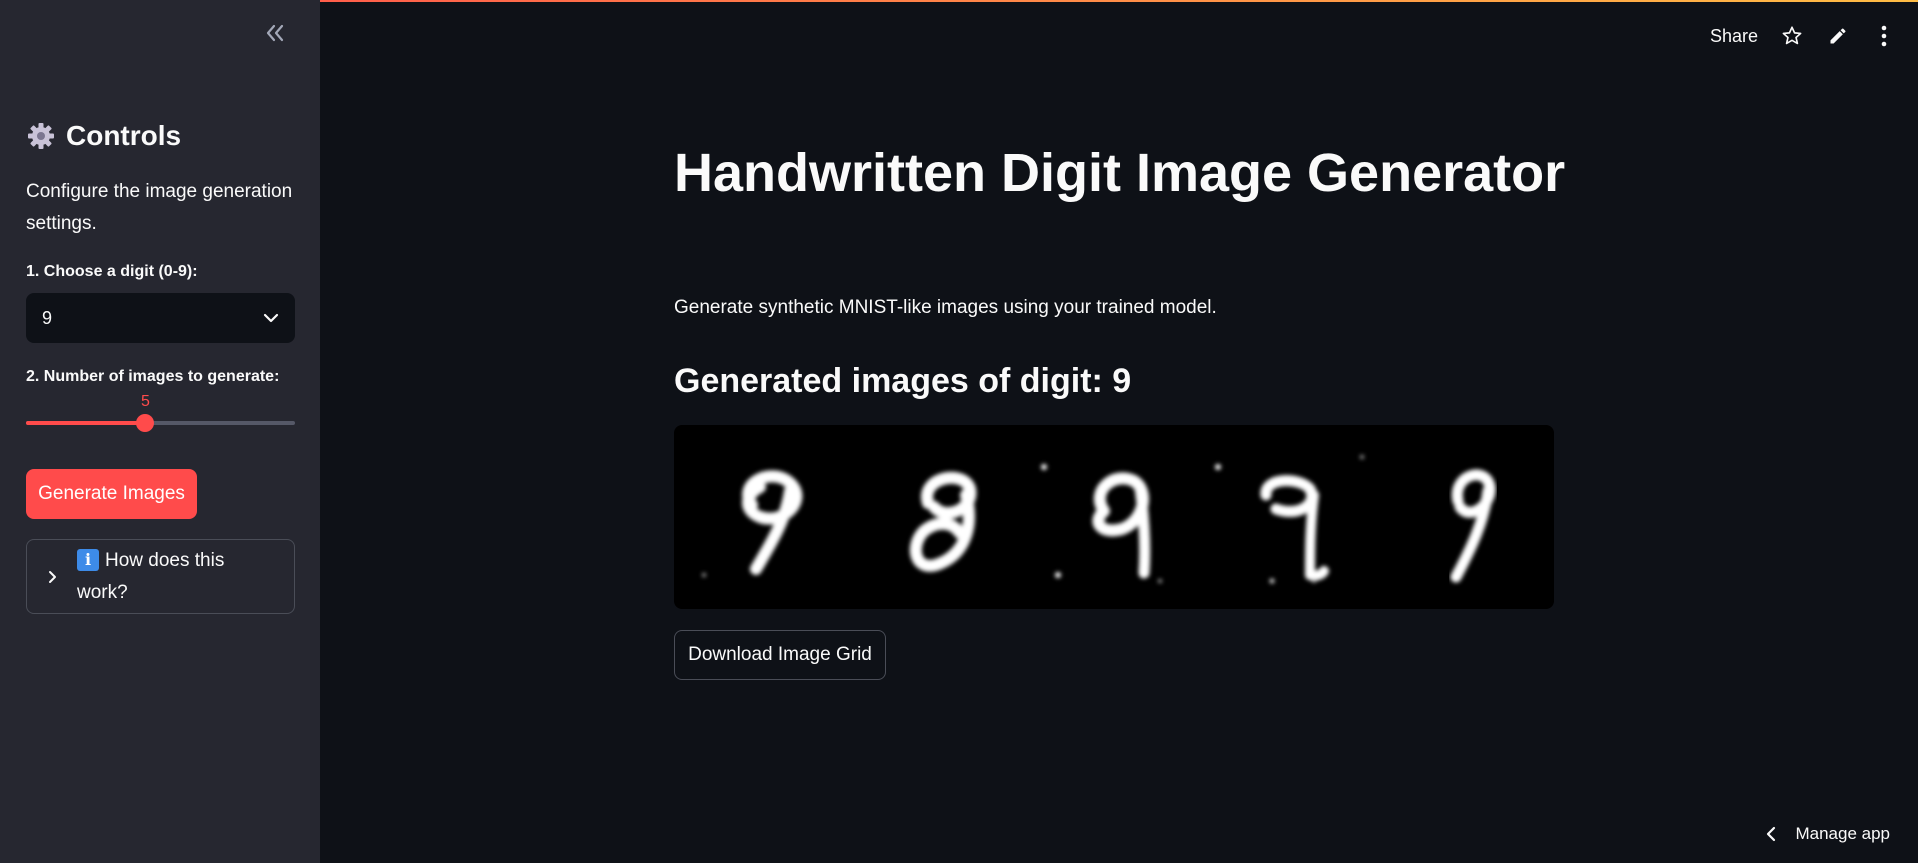 The height and width of the screenshot is (863, 1918). What do you see at coordinates (903, 381) in the screenshot?
I see `generated-subheading: Generated images of digit: 9` at bounding box center [903, 381].